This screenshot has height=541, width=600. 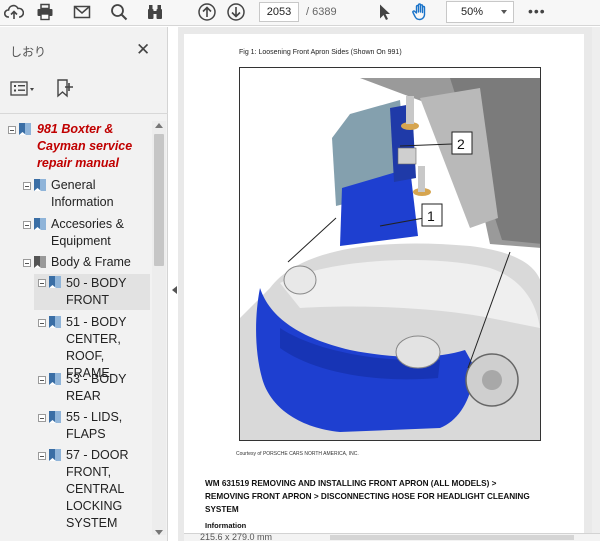 I want to click on bookmark-51-body-center: 51 - BODY CENTER, ROOF, FRAME, so click(x=92, y=347).